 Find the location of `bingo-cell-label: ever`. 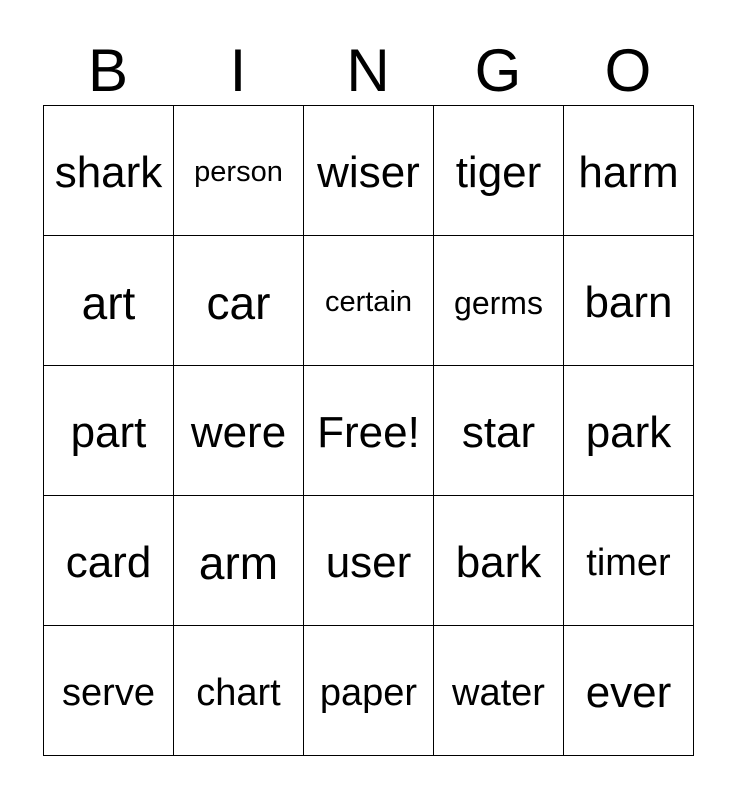

bingo-cell-label: ever is located at coordinates (628, 692).